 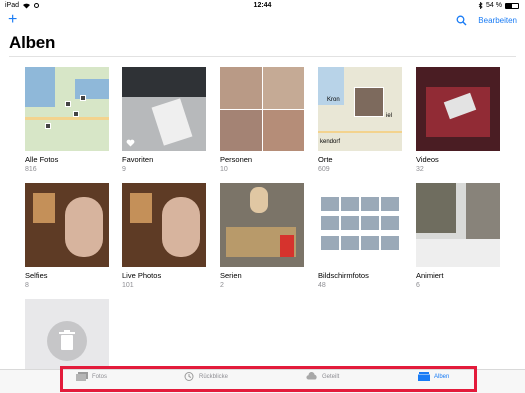 What do you see at coordinates (430, 275) in the screenshot?
I see `album-name: Animiert` at bounding box center [430, 275].